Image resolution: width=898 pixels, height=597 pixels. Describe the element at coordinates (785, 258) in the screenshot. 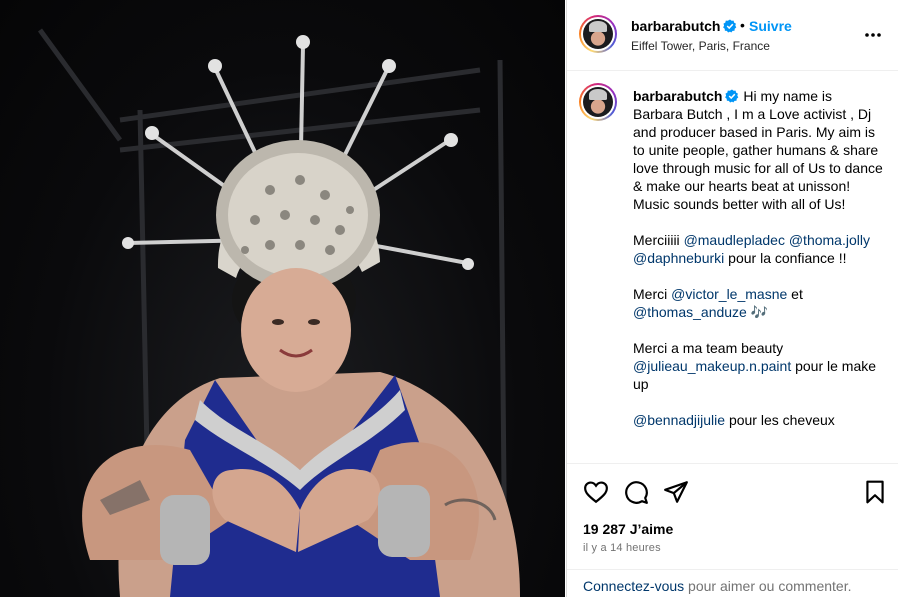

I see `caption-text: pour la confiance !!` at that location.